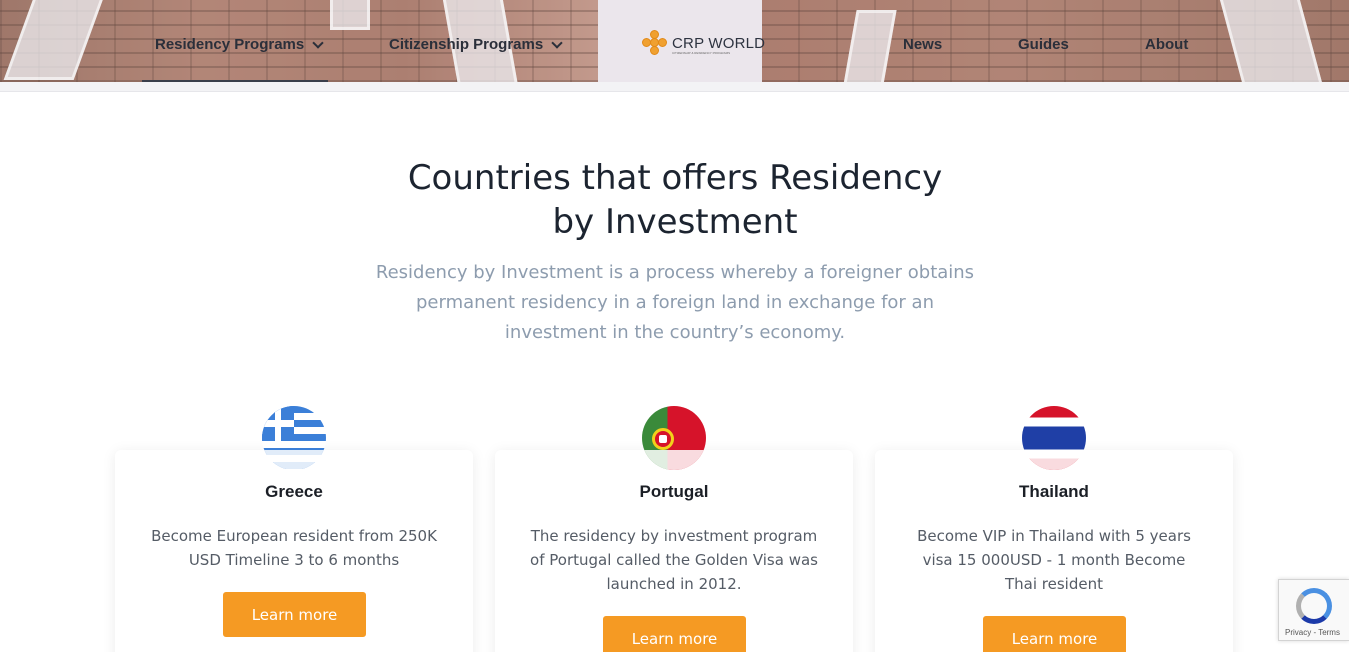 This screenshot has height=652, width=1349. I want to click on nav-label: News, so click(923, 44).